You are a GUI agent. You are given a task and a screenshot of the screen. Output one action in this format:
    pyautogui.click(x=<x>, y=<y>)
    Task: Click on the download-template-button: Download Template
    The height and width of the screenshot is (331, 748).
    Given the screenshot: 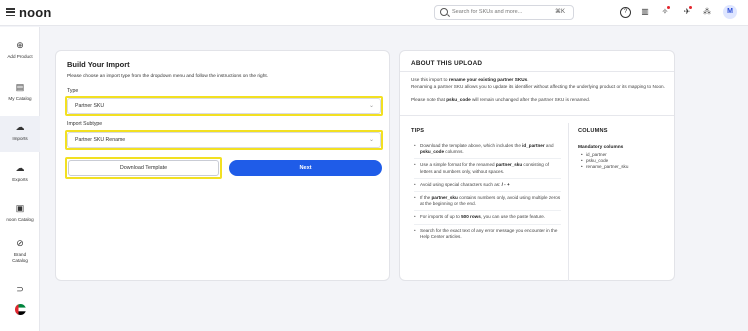 What is the action you would take?
    pyautogui.click(x=143, y=168)
    